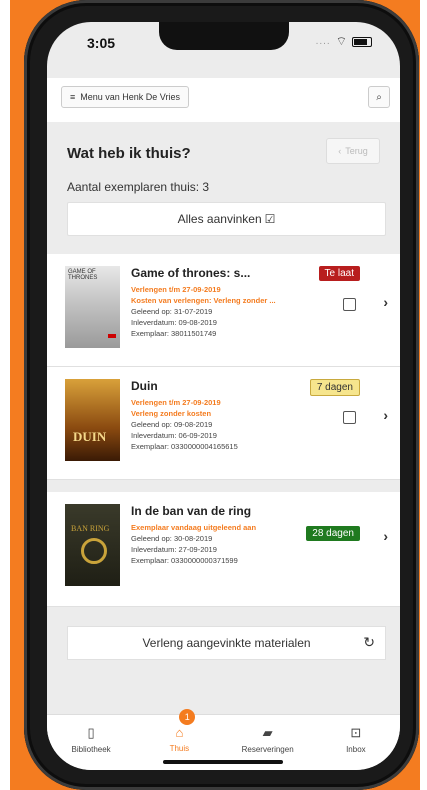 This screenshot has height=790, width=427. I want to click on status-icons: .... ⌔, so click(344, 41).